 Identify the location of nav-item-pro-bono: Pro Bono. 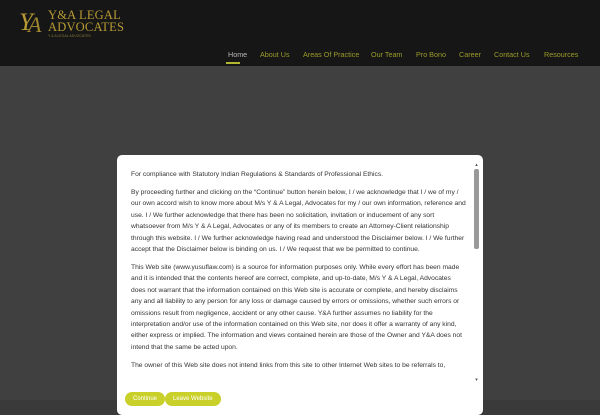
(431, 54).